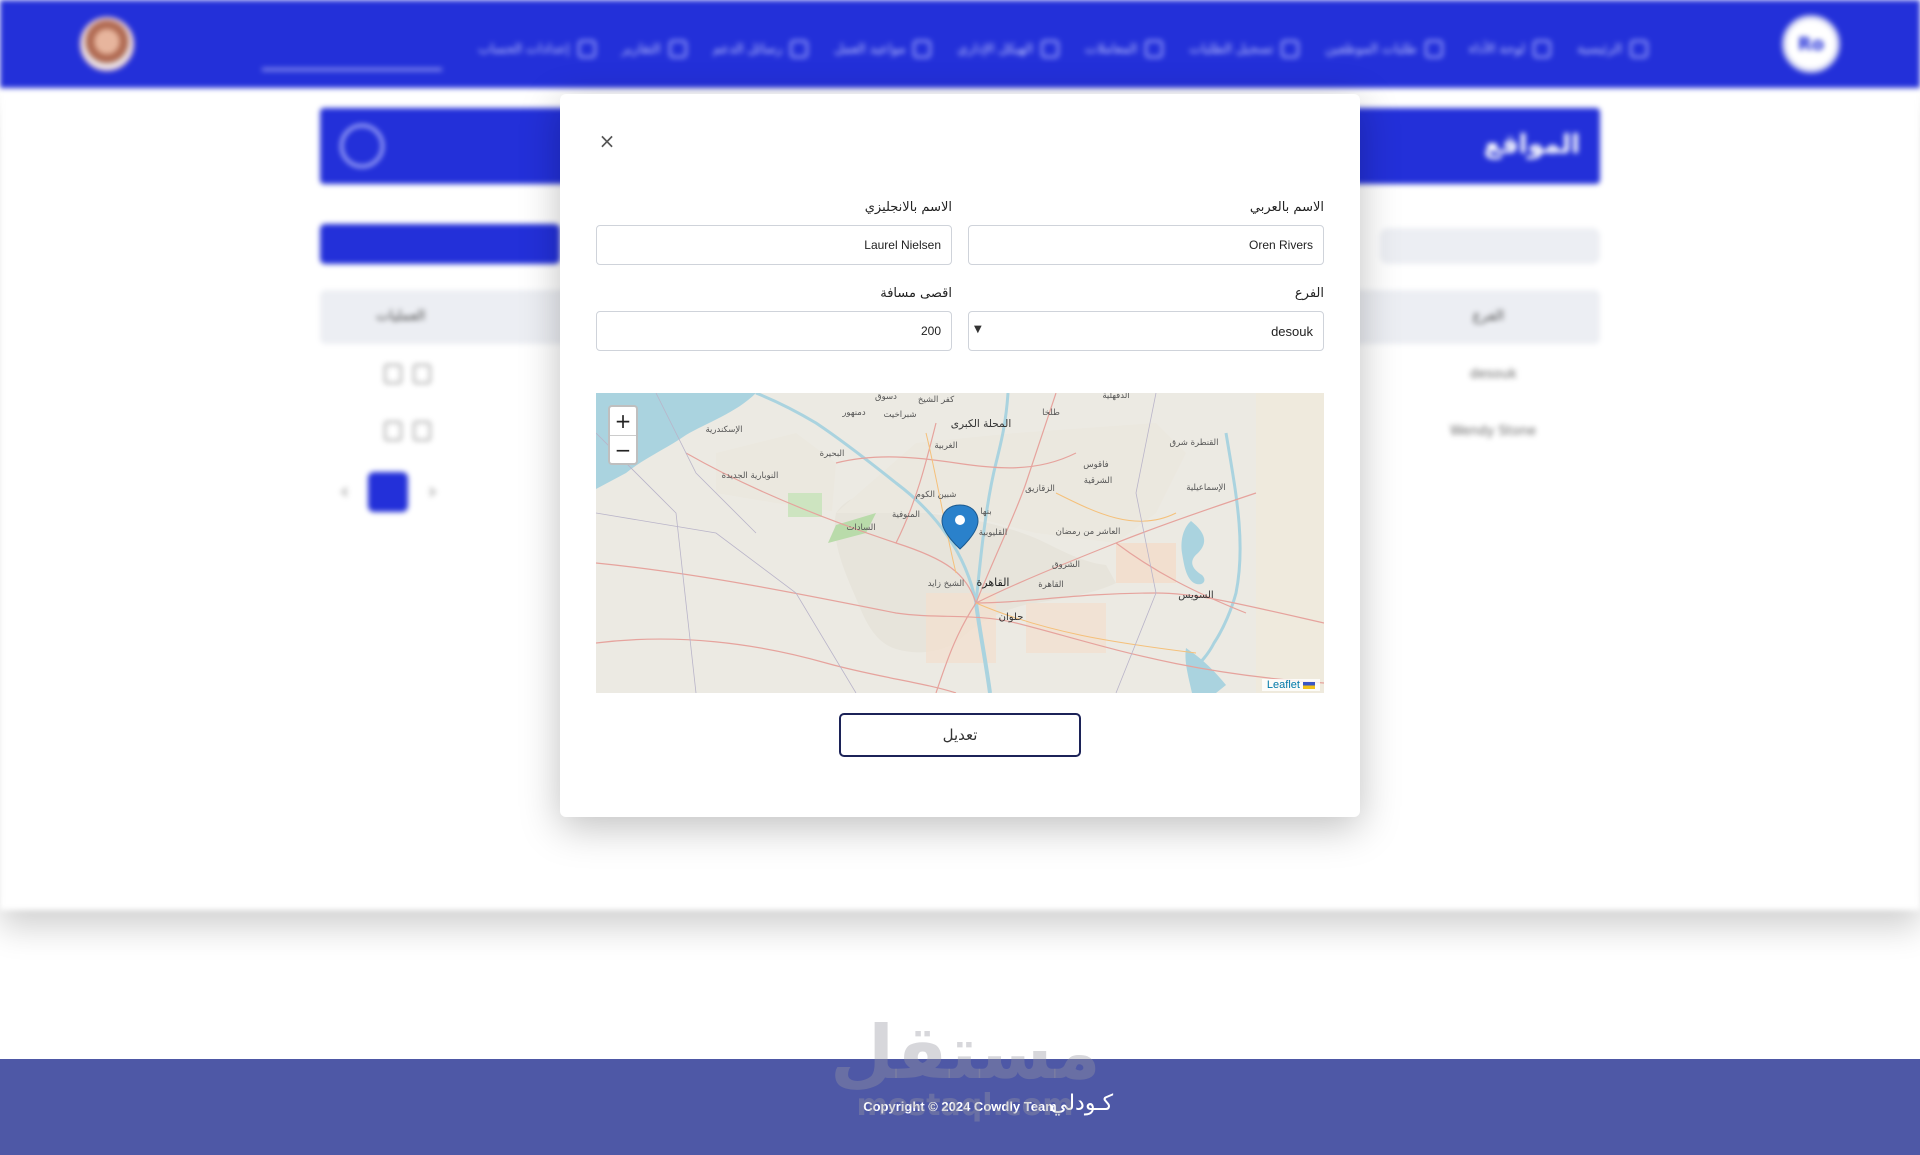 This screenshot has height=1155, width=1920. Describe the element at coordinates (401, 316) in the screenshot. I see `column-header-actions: العمليات` at that location.